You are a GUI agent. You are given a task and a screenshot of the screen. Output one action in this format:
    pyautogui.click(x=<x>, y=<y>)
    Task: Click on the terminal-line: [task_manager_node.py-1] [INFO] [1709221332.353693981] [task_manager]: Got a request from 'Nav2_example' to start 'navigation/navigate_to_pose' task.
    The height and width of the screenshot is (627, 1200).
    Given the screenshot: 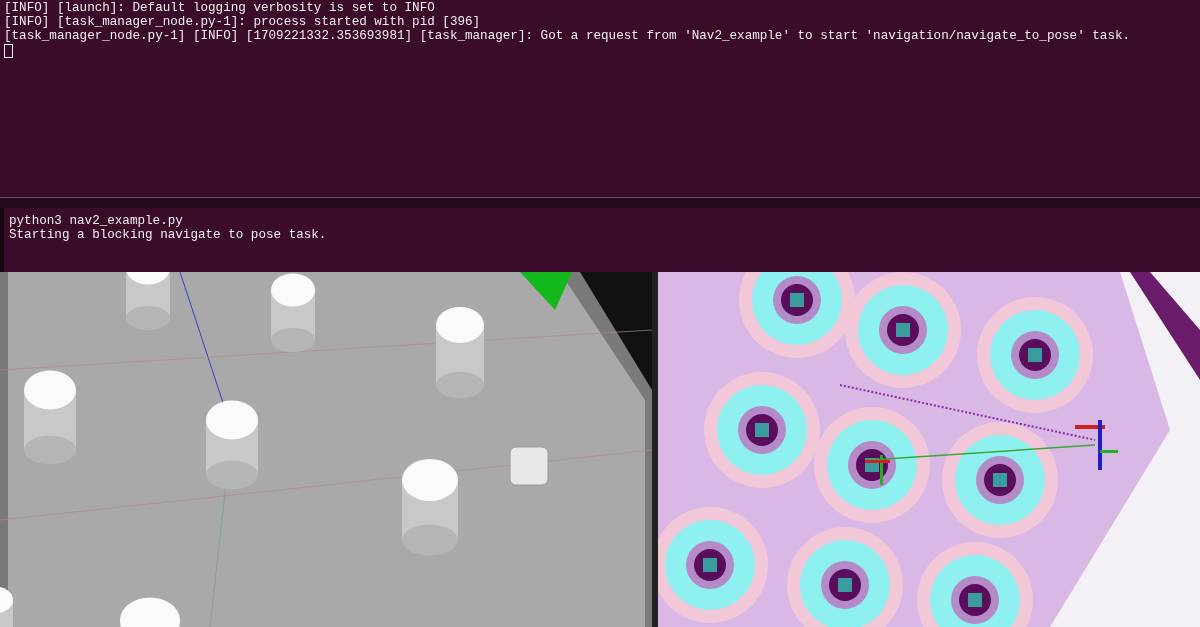 What is the action you would take?
    pyautogui.click(x=567, y=36)
    